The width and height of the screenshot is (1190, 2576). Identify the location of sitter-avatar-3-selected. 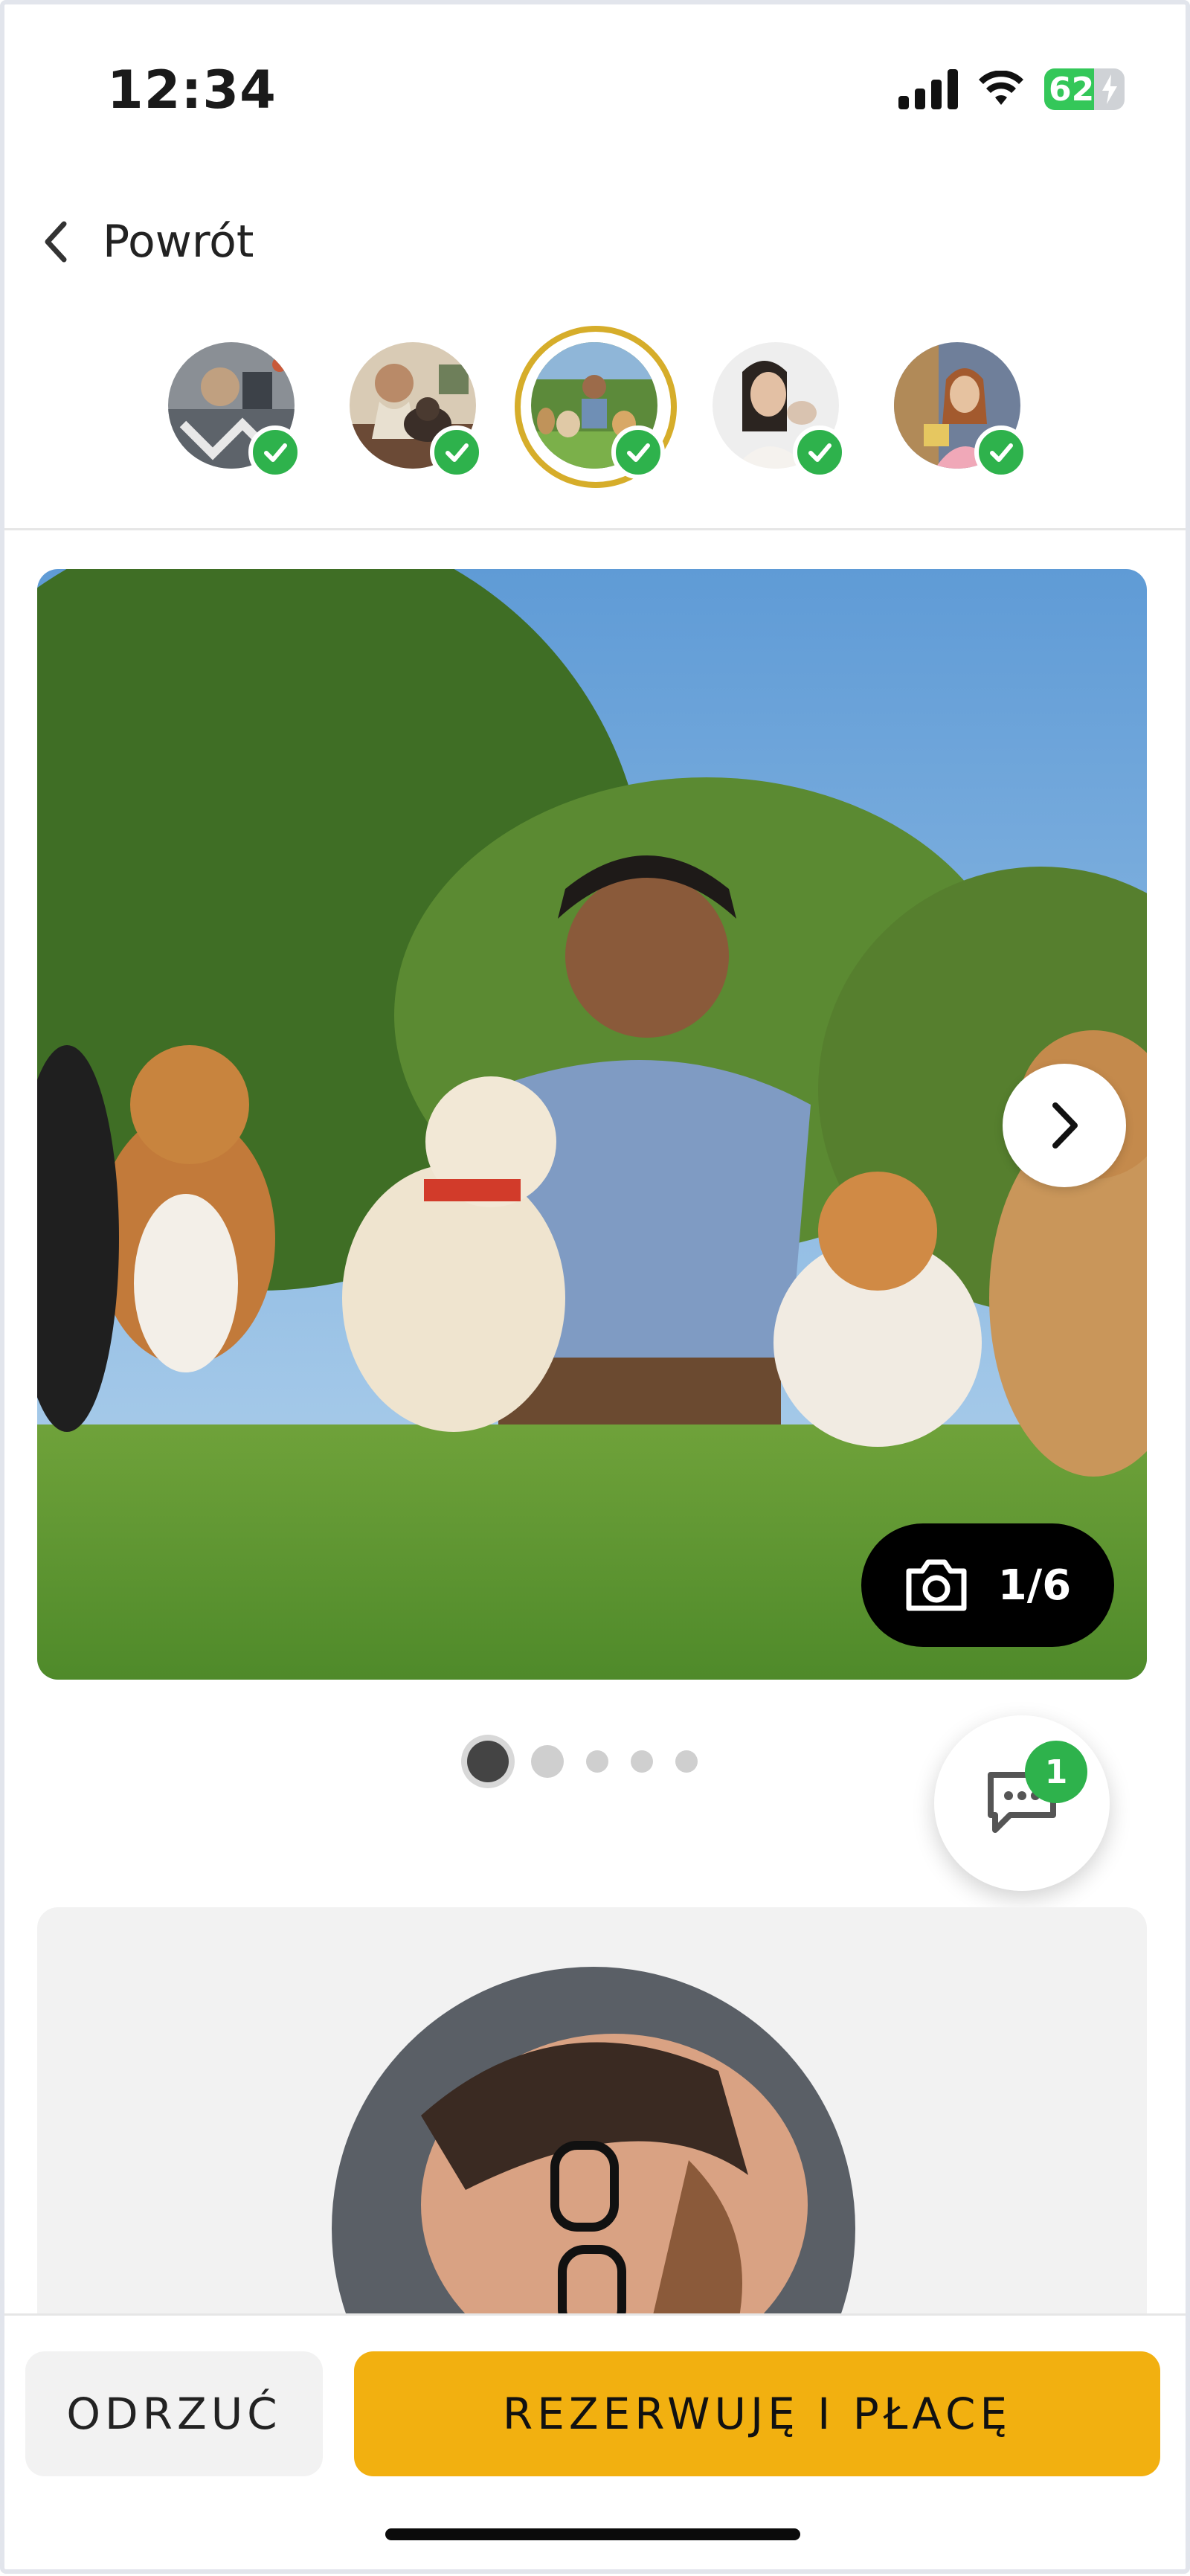
(596, 407).